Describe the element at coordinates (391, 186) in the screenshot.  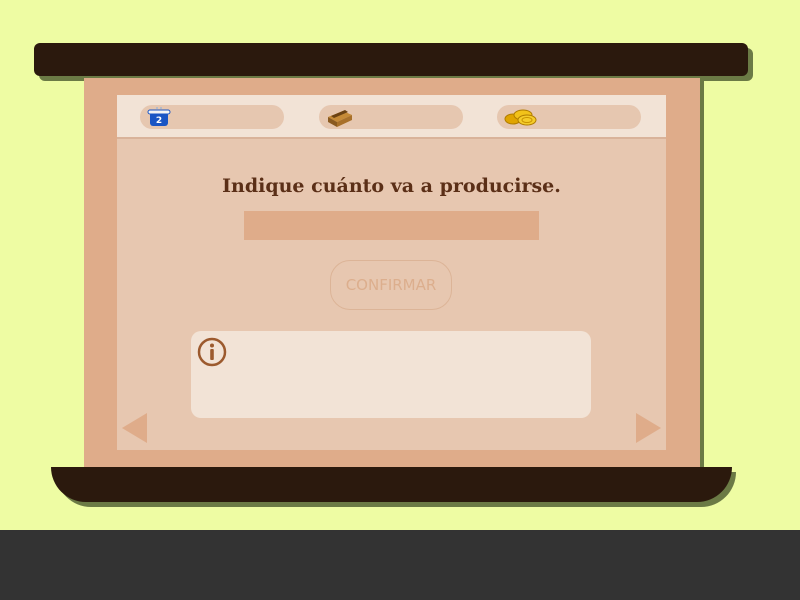
I see `question-prompt: Indique cuánto va a producirse.` at that location.